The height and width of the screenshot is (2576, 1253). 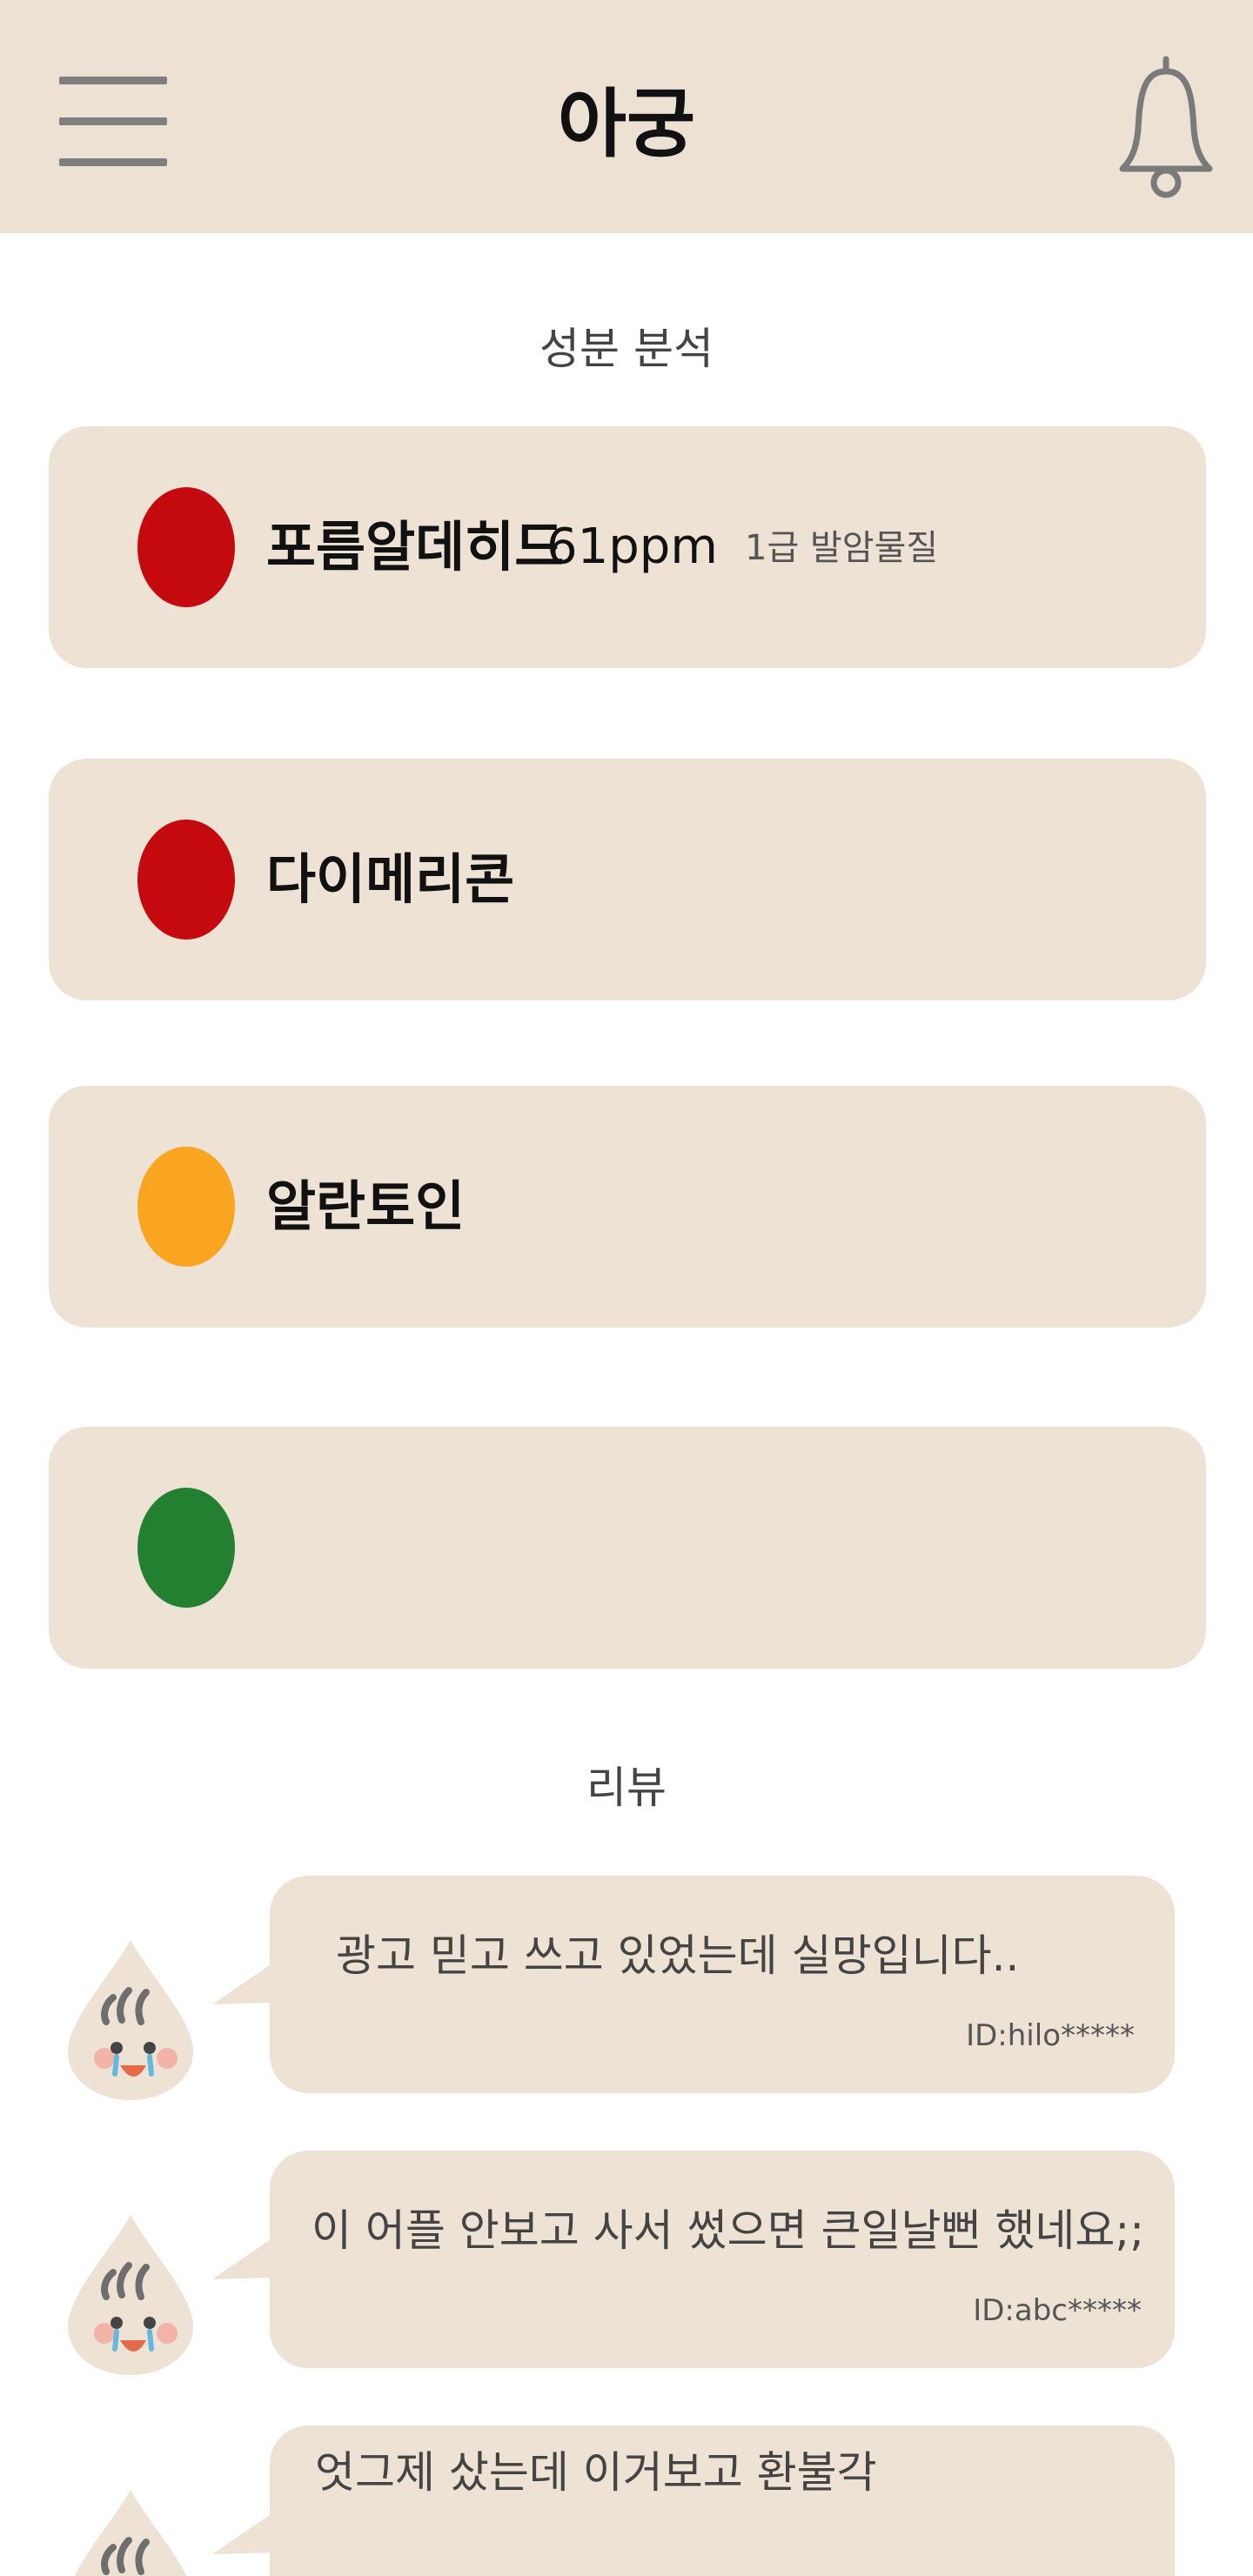 I want to click on review-bubble: 이 어플 안보고 사서 썼으면 큰일날뻔 했네요;; ID:abc*****, so click(x=722, y=2259).